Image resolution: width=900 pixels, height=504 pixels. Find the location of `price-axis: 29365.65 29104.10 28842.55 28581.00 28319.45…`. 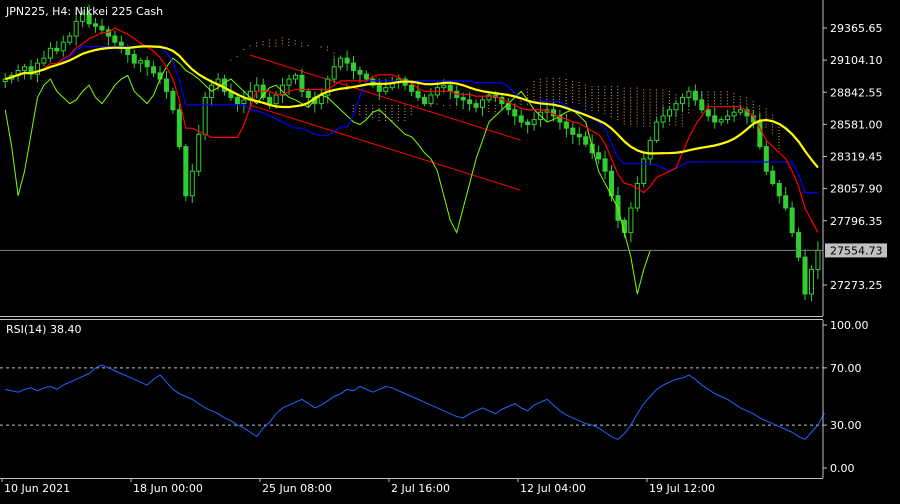

price-axis: 29365.65 29104.10 28842.55 28581.00 28319.45… is located at coordinates (854, 158).